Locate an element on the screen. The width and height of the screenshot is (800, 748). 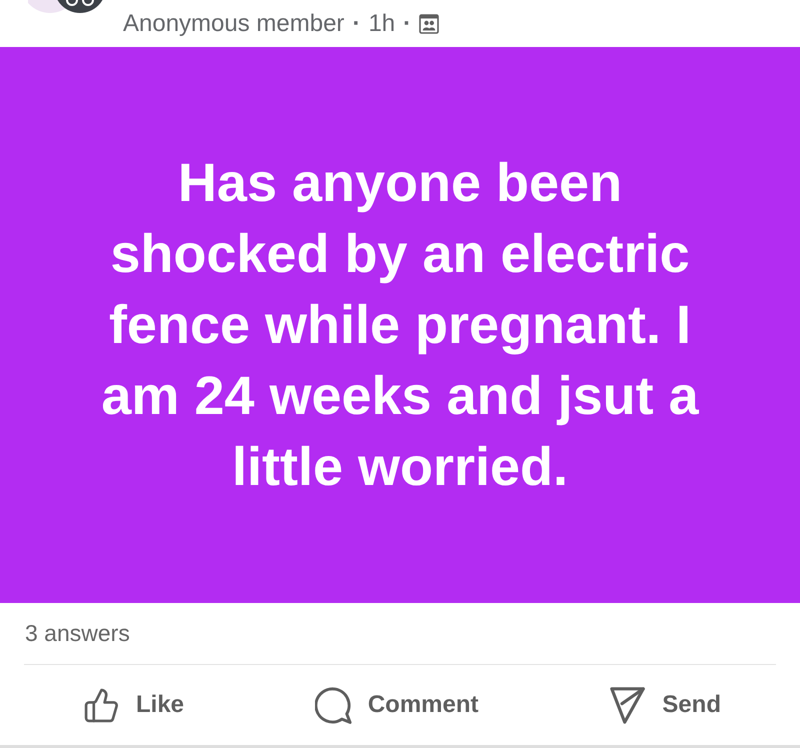
paper-plane-icon is located at coordinates (627, 705).